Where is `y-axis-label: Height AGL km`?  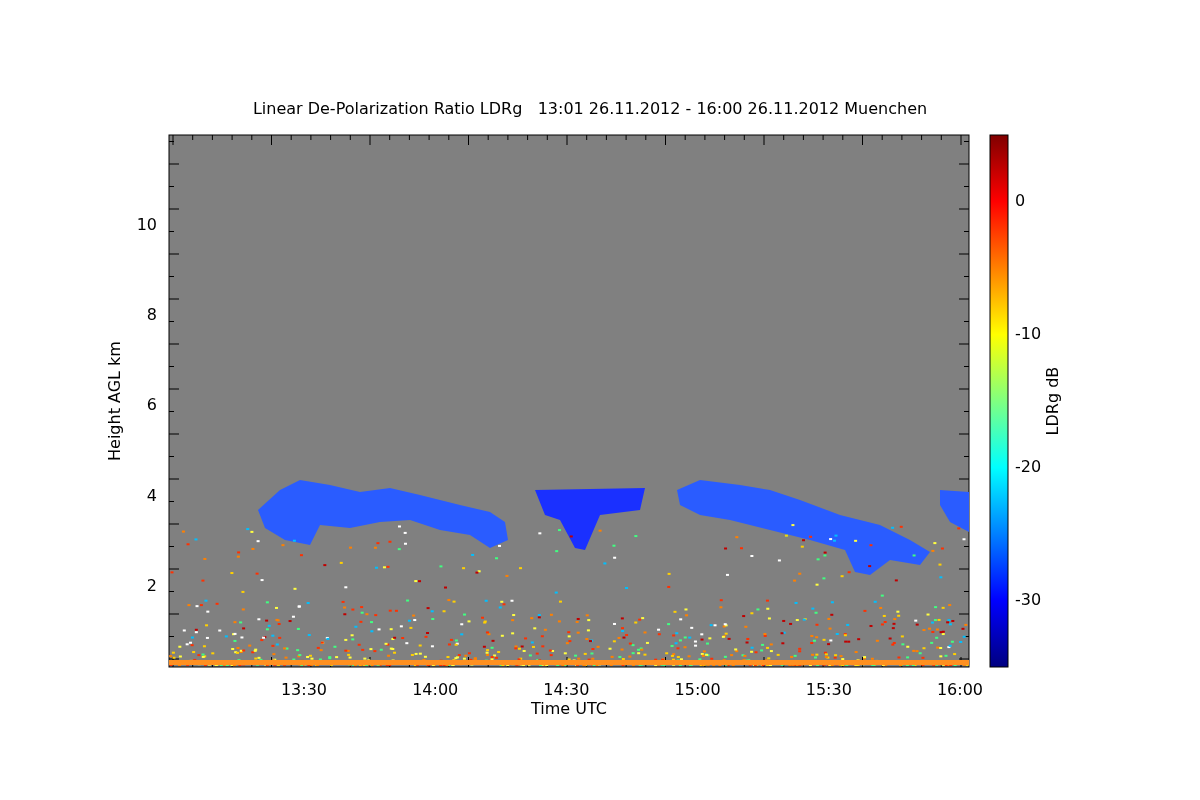 y-axis-label: Height AGL km is located at coordinates (114, 401).